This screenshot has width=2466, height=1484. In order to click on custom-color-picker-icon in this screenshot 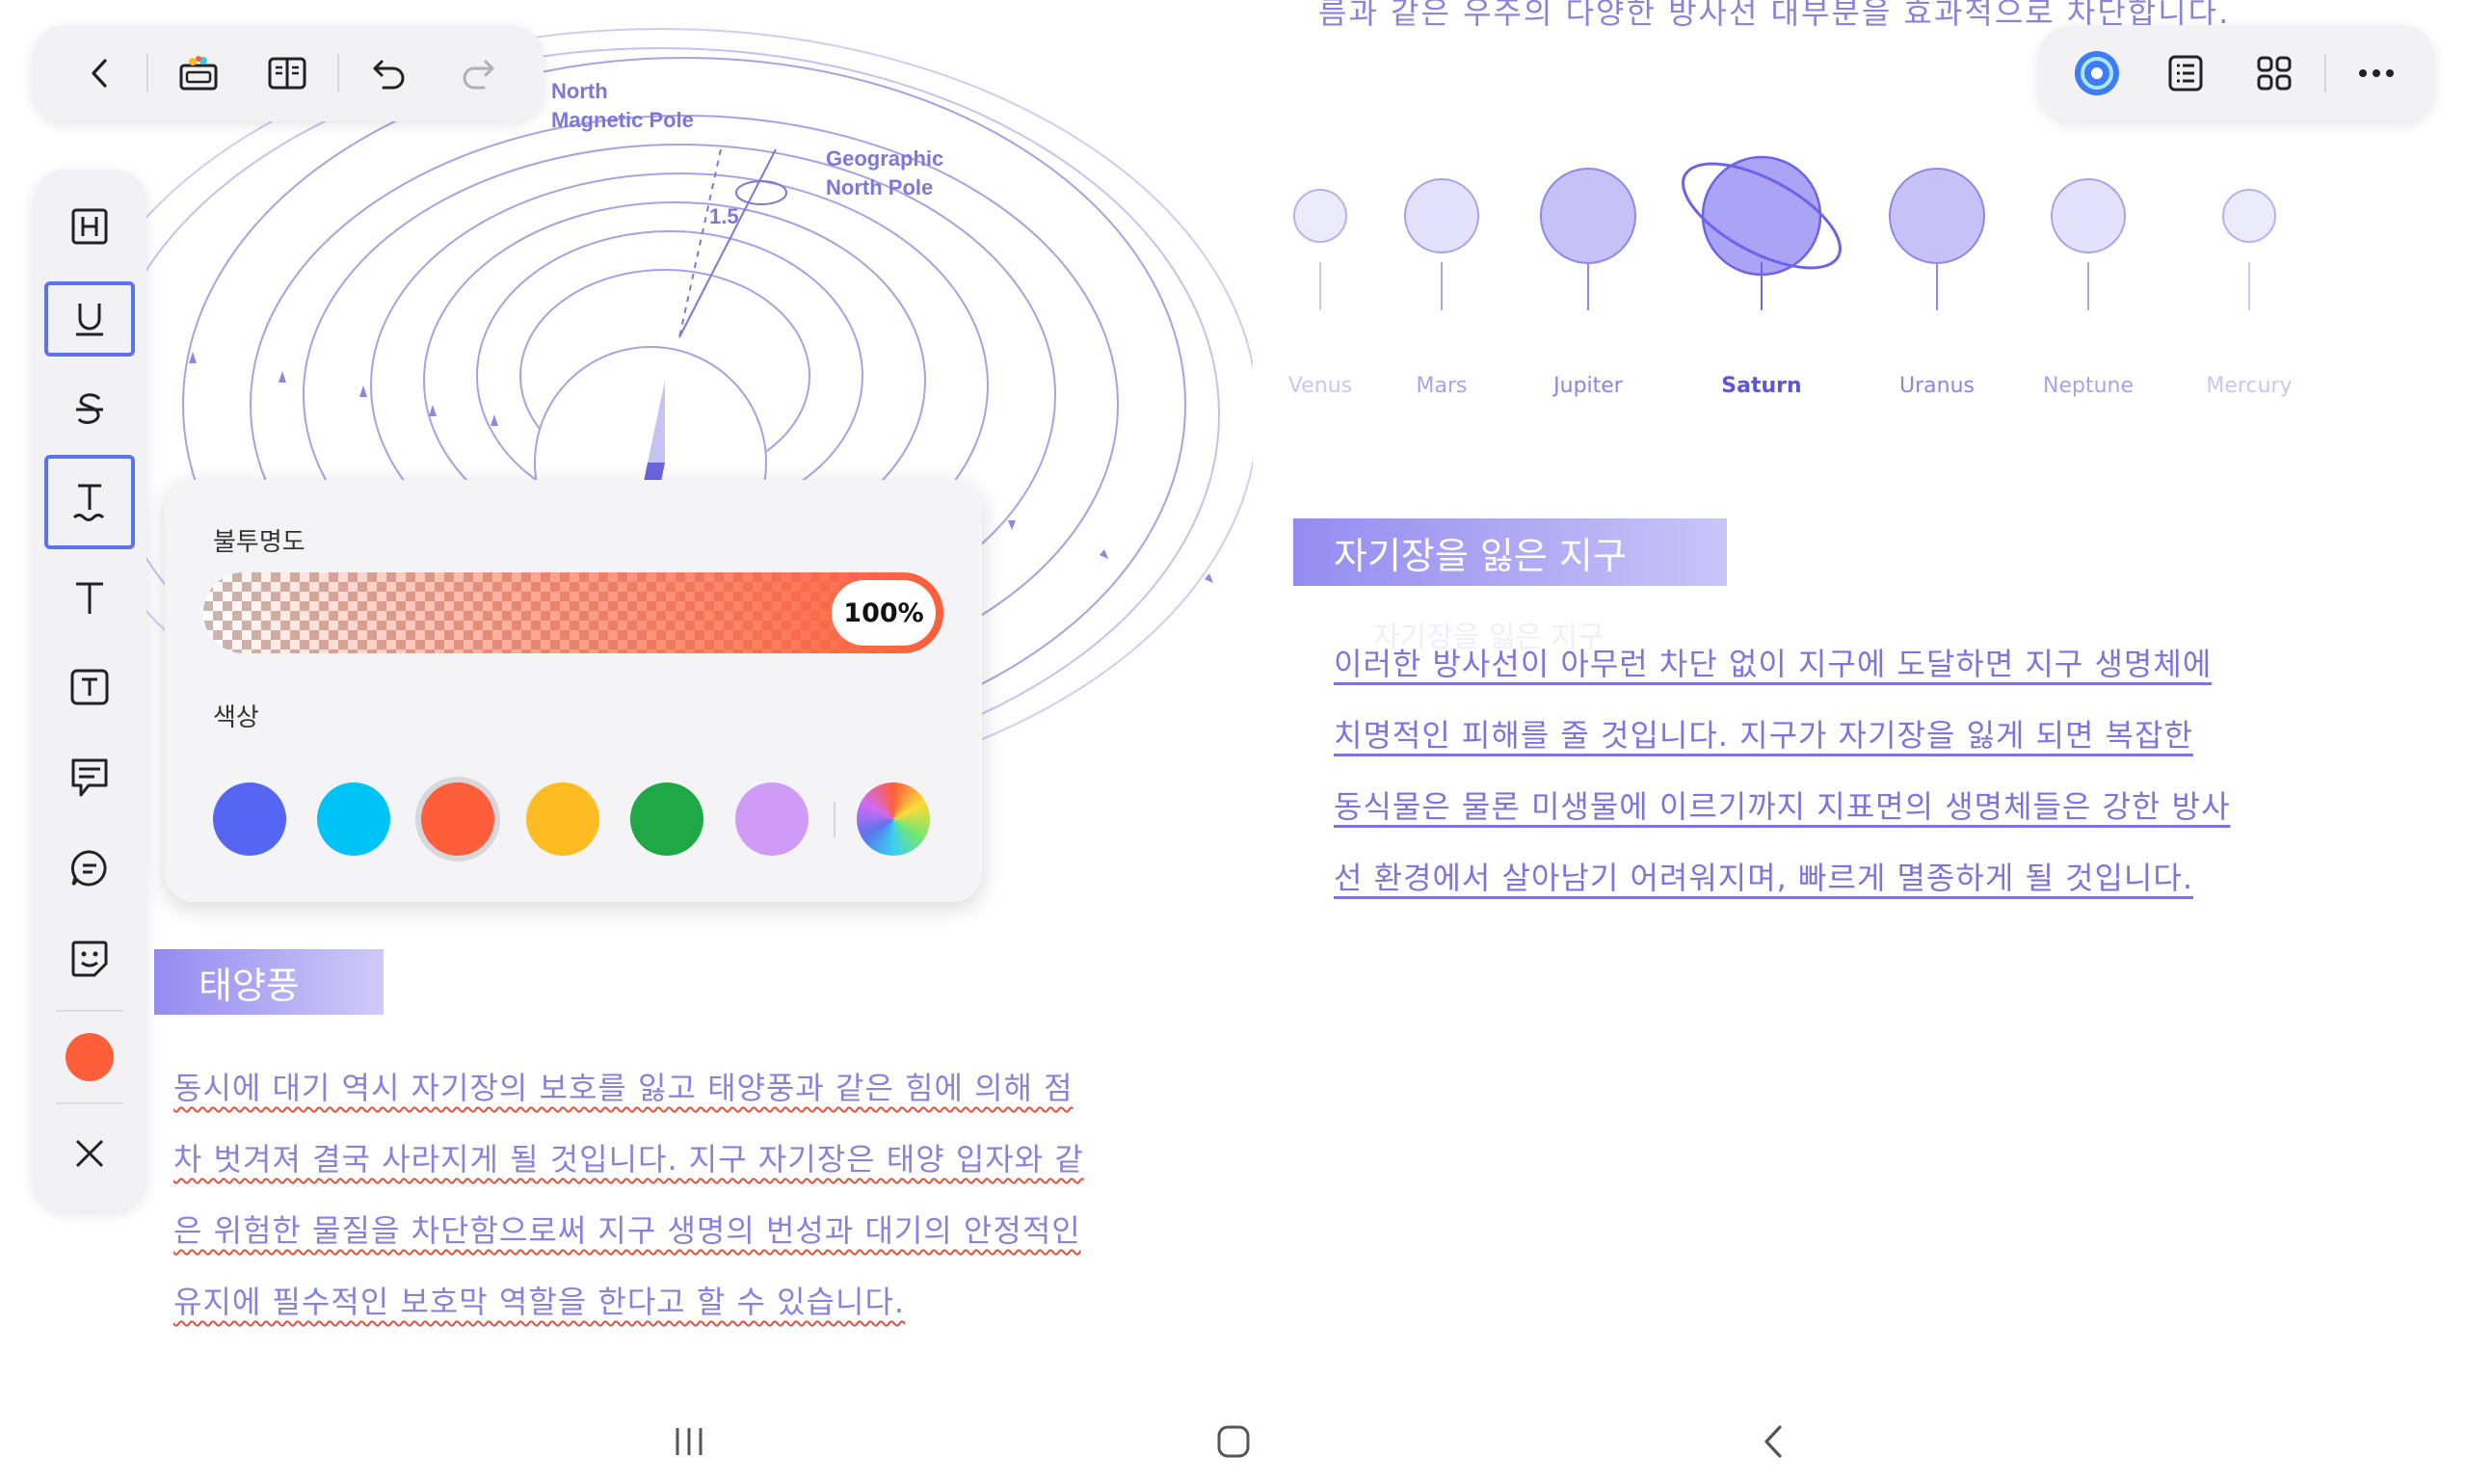, I will do `click(893, 819)`.